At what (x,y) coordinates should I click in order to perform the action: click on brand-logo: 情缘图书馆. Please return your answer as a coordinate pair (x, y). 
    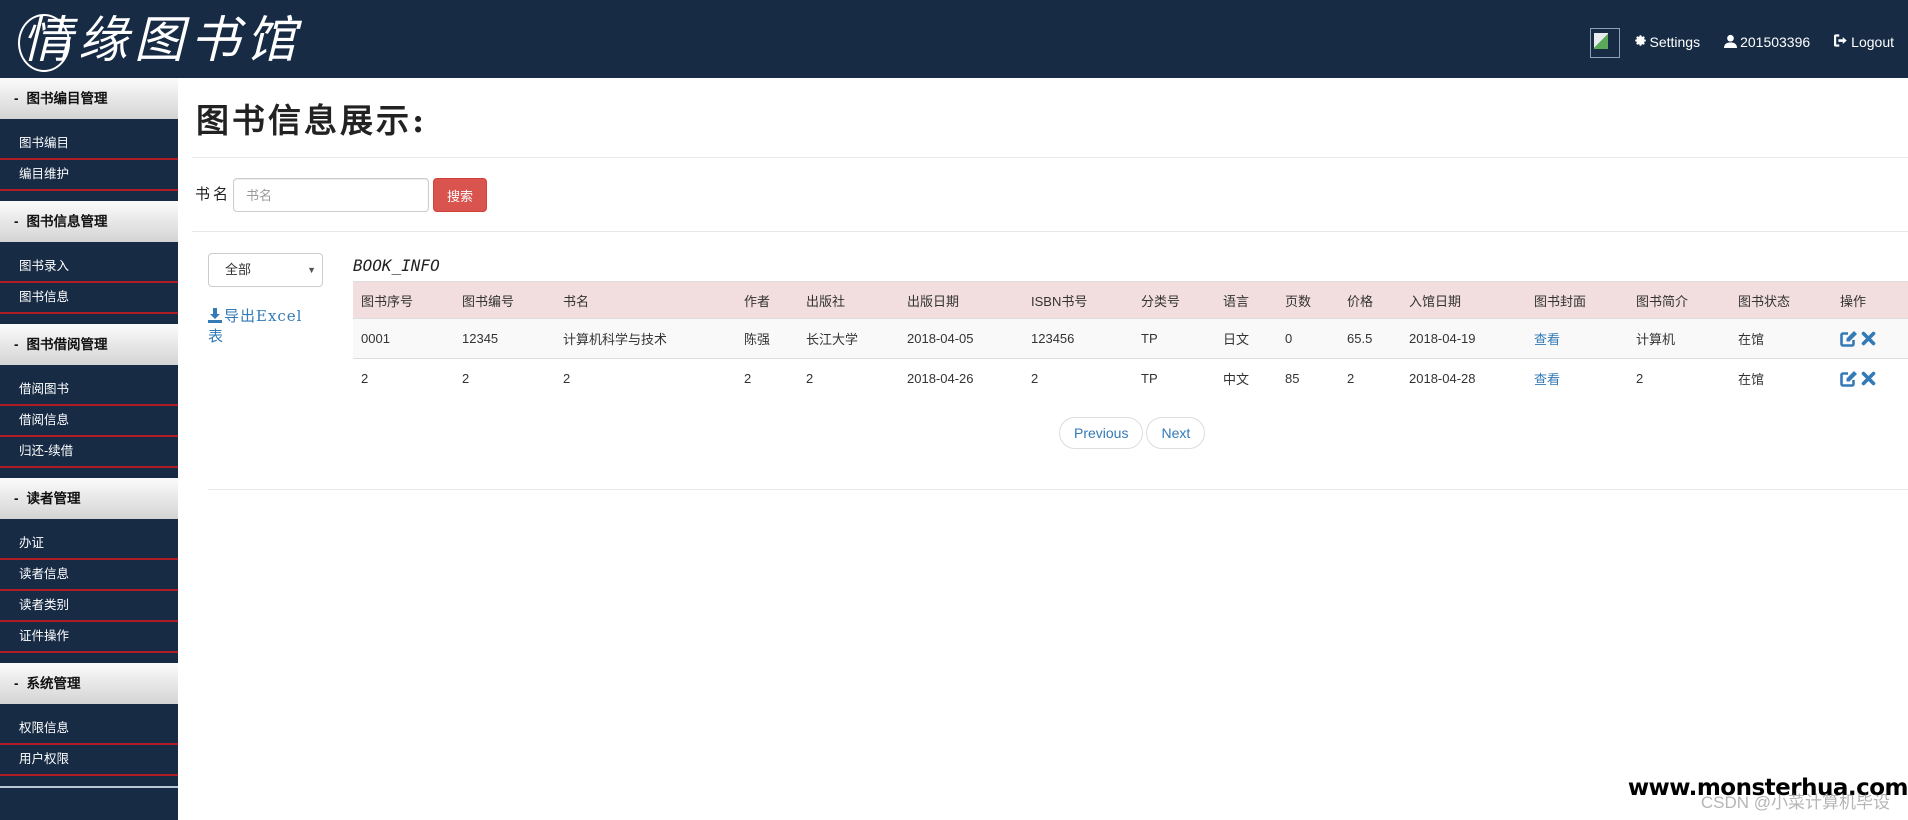
    Looking at the image, I should click on (160, 40).